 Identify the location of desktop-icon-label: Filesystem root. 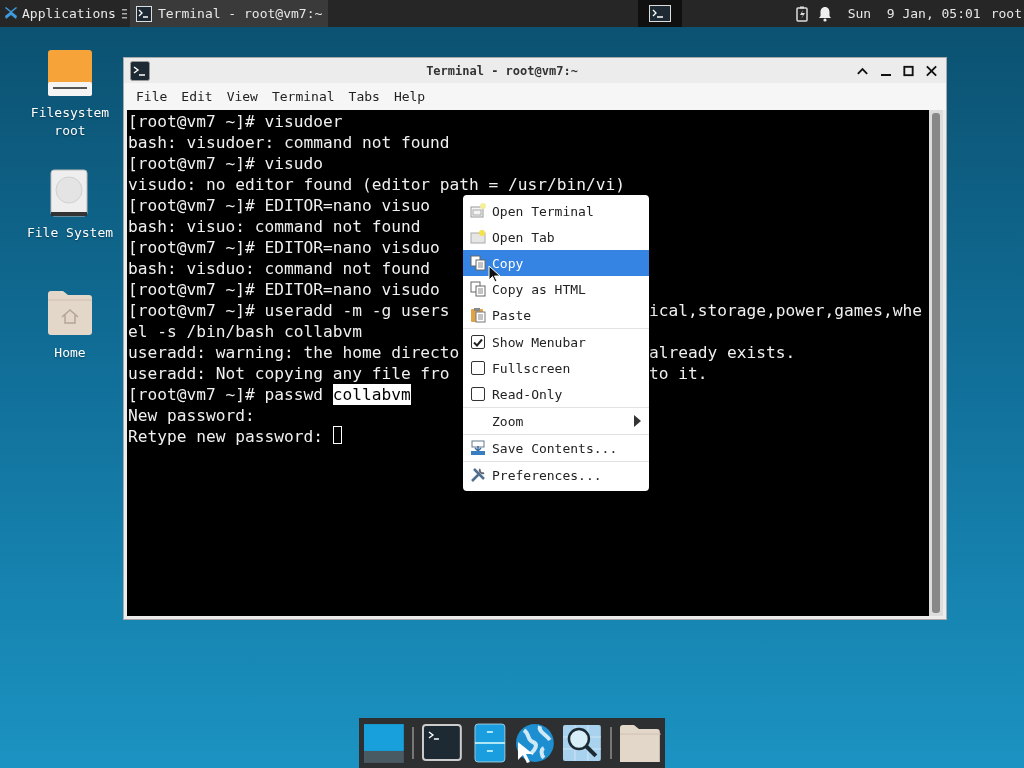
(70, 122).